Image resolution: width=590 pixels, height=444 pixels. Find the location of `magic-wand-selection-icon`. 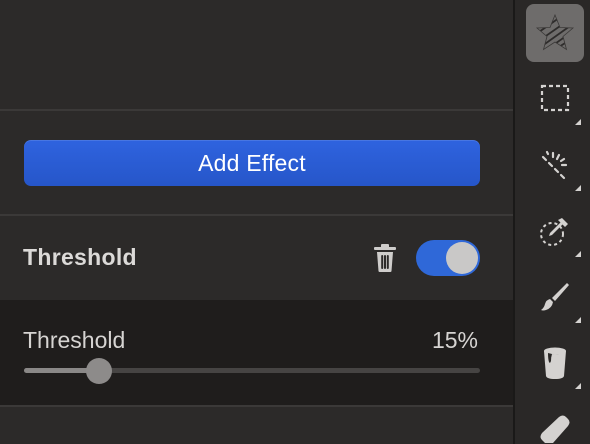

magic-wand-selection-icon is located at coordinates (554, 165).